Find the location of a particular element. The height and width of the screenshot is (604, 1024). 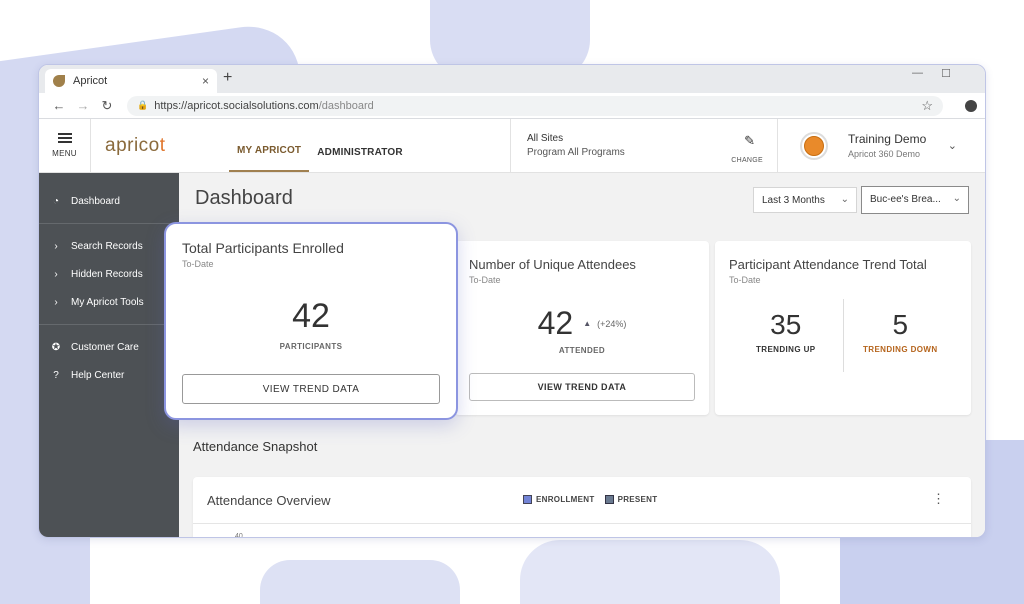

sidebar-item-customer-care: ✪ Customer Care is located at coordinates (109, 347).